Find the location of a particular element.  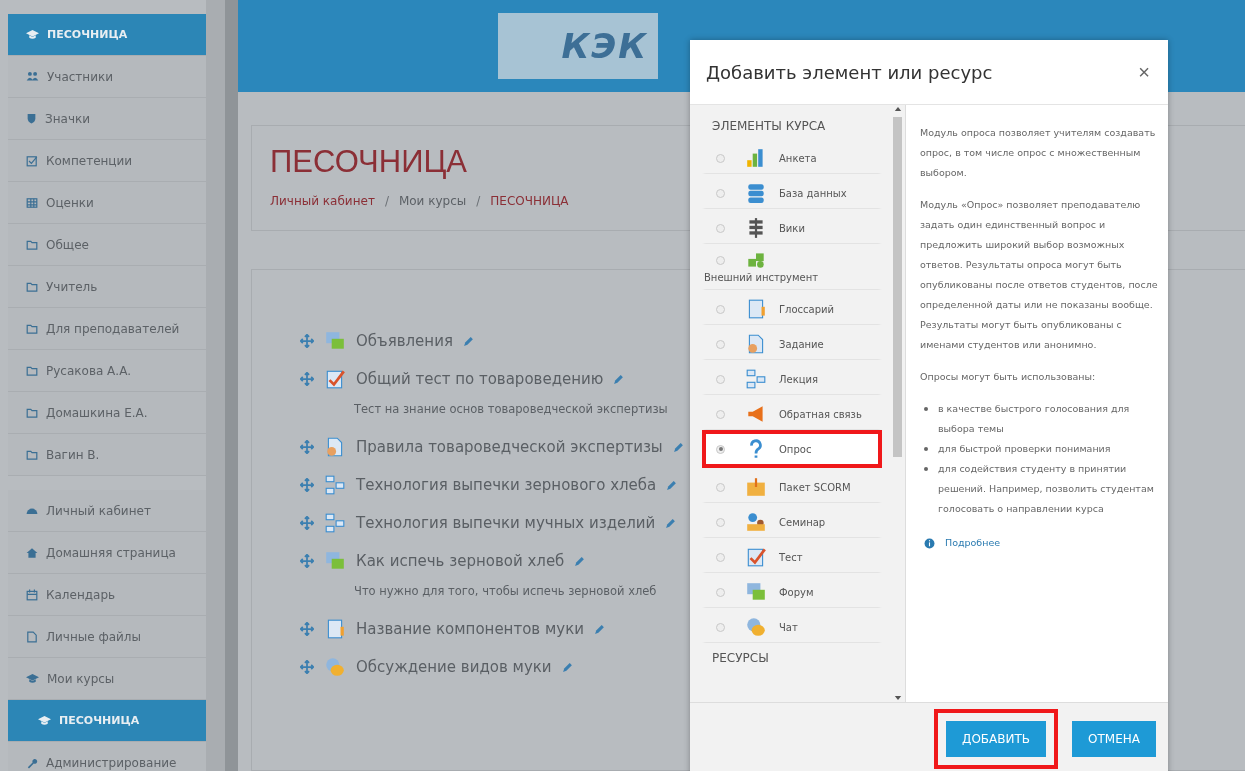

dialog-button: ДОБАВИТЬ is located at coordinates (996, 739).